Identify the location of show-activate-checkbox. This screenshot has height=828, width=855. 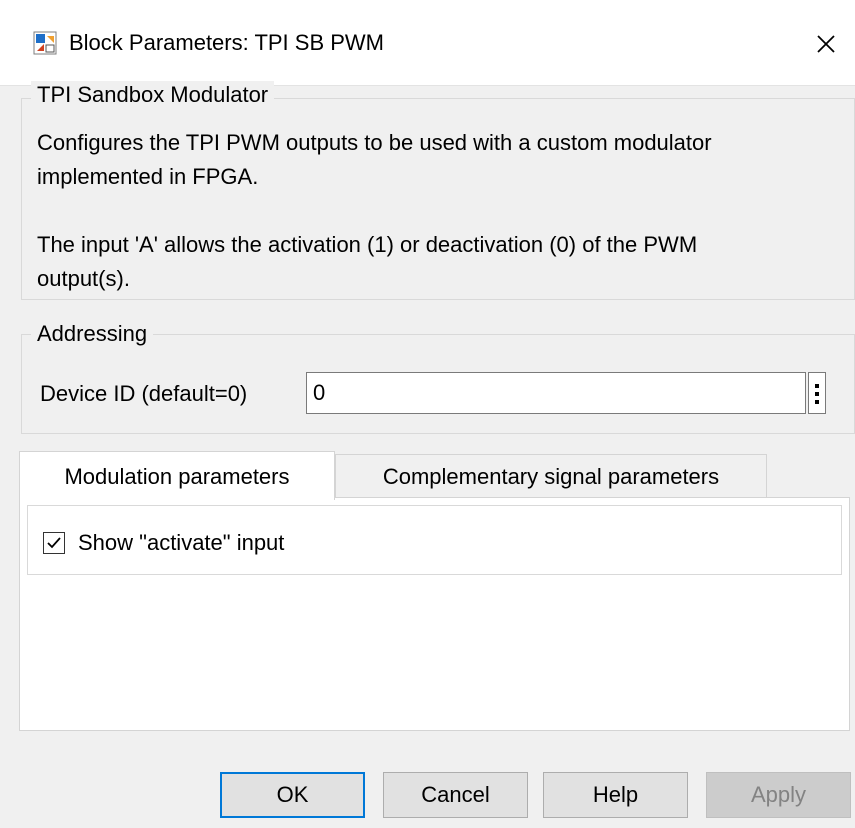
(54, 543).